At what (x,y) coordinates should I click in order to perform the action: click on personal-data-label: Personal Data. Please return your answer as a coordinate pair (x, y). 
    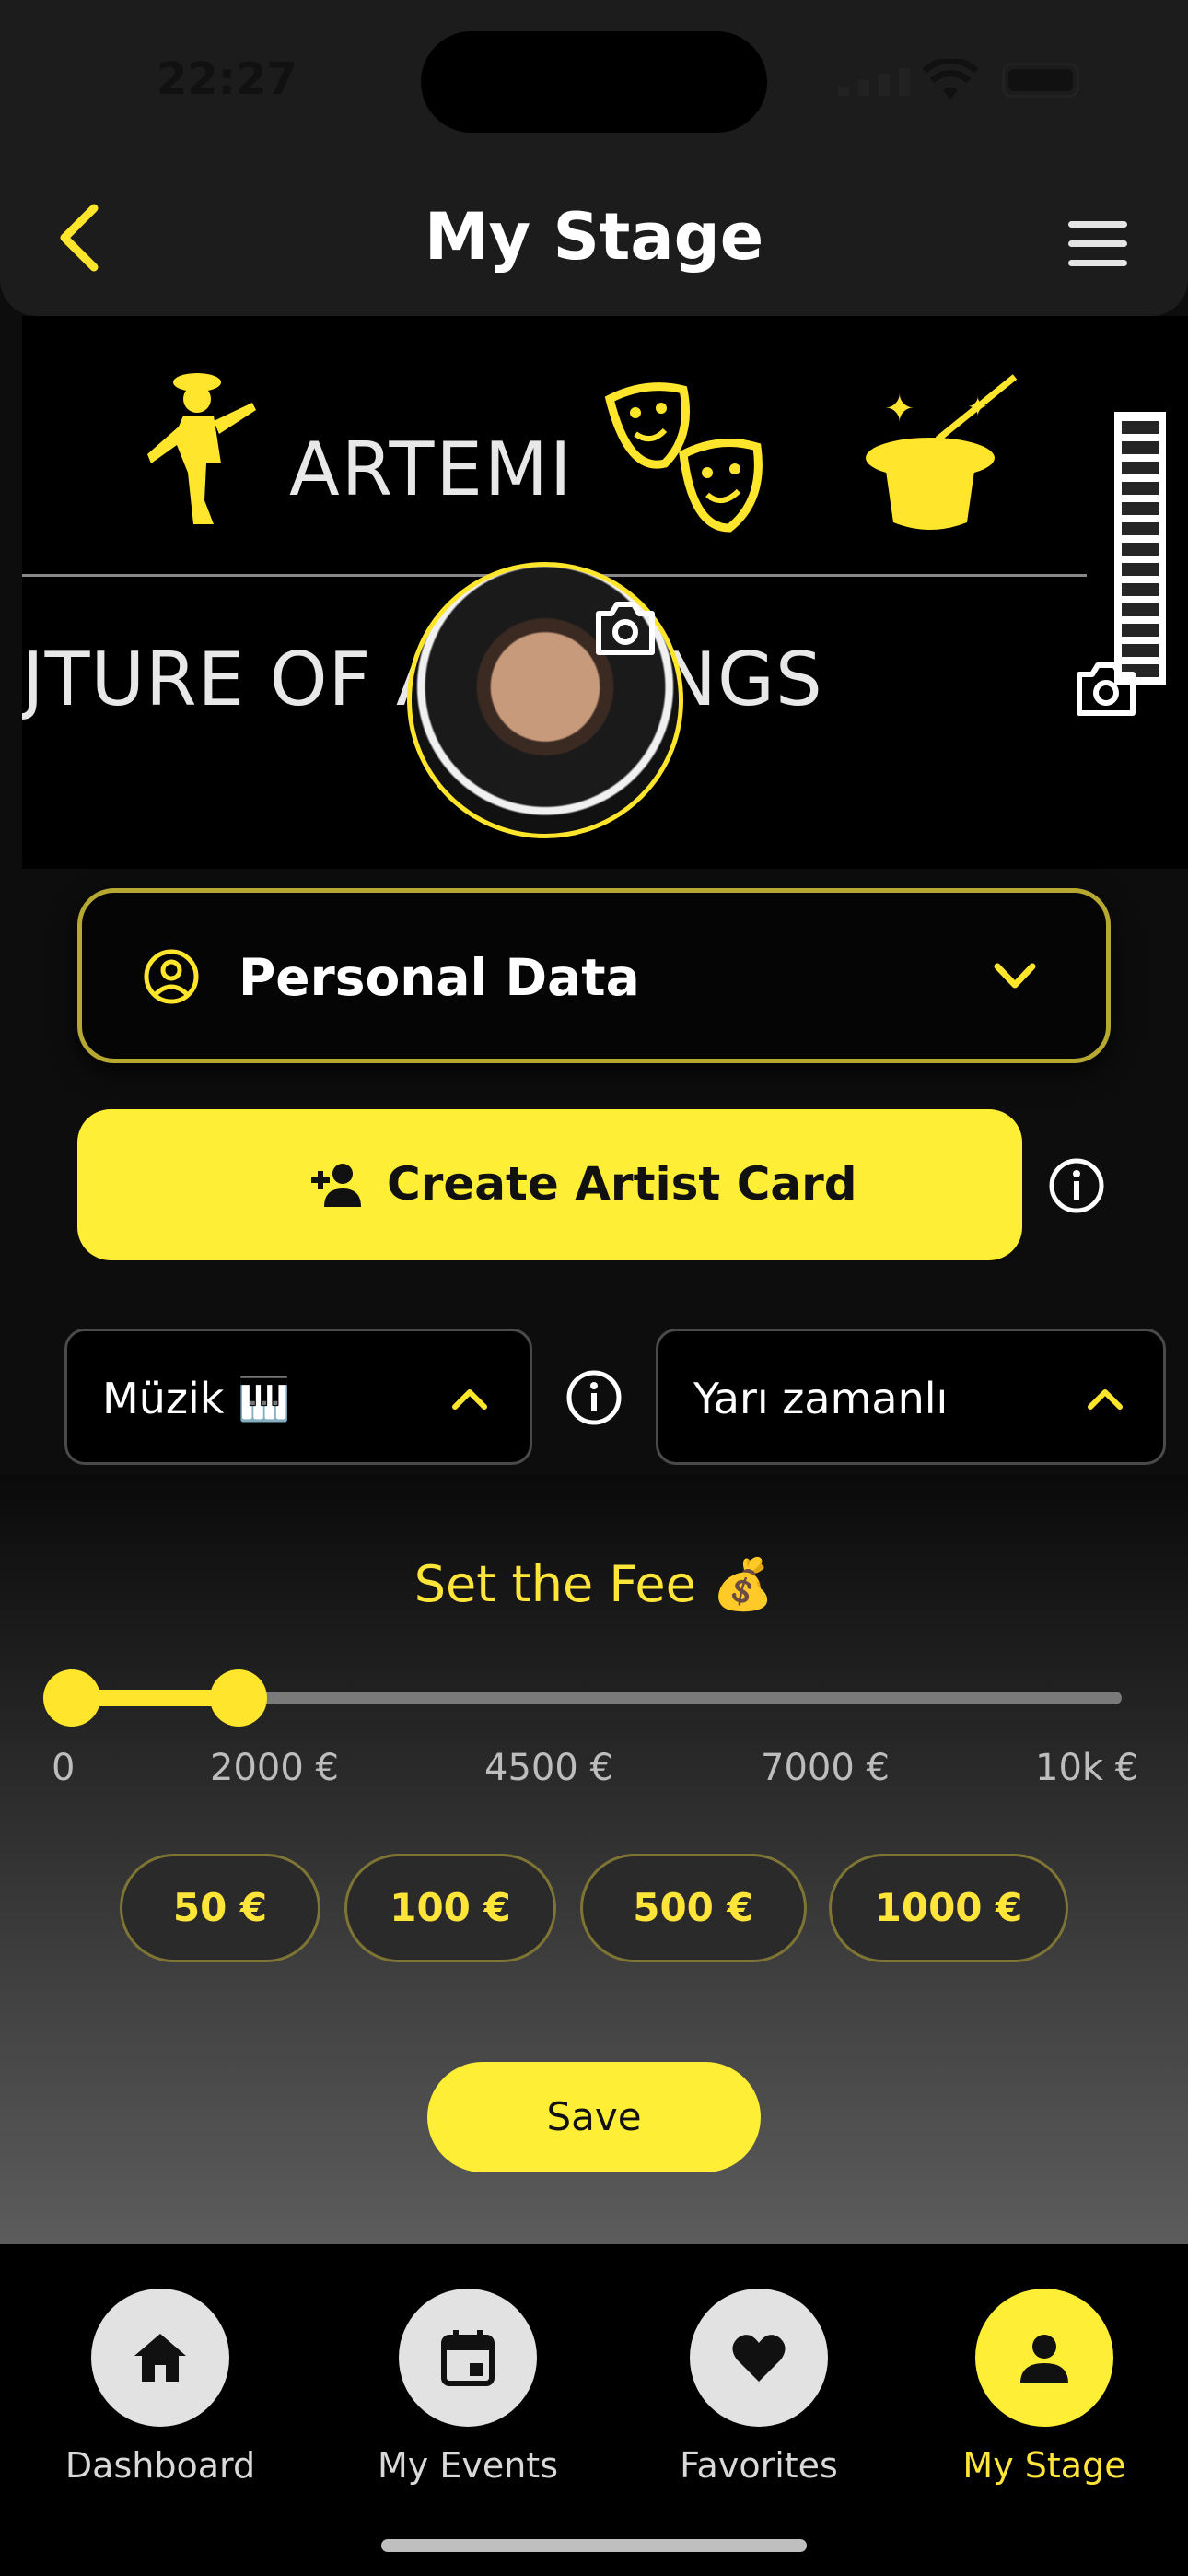
    Looking at the image, I should click on (439, 978).